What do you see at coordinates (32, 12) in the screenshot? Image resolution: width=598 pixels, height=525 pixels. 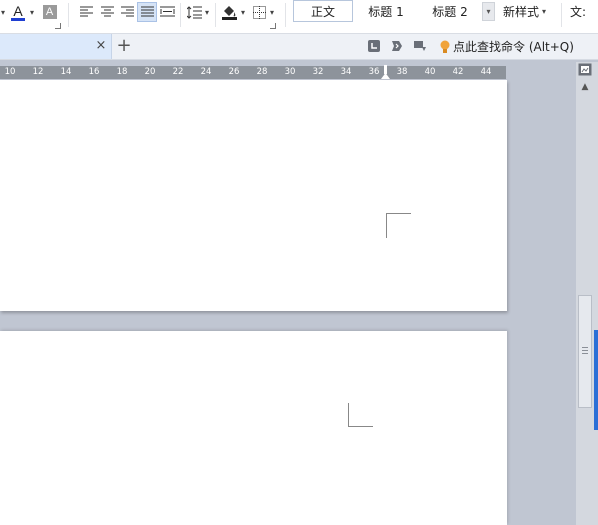 I see `font-color-dropdown: ▾` at bounding box center [32, 12].